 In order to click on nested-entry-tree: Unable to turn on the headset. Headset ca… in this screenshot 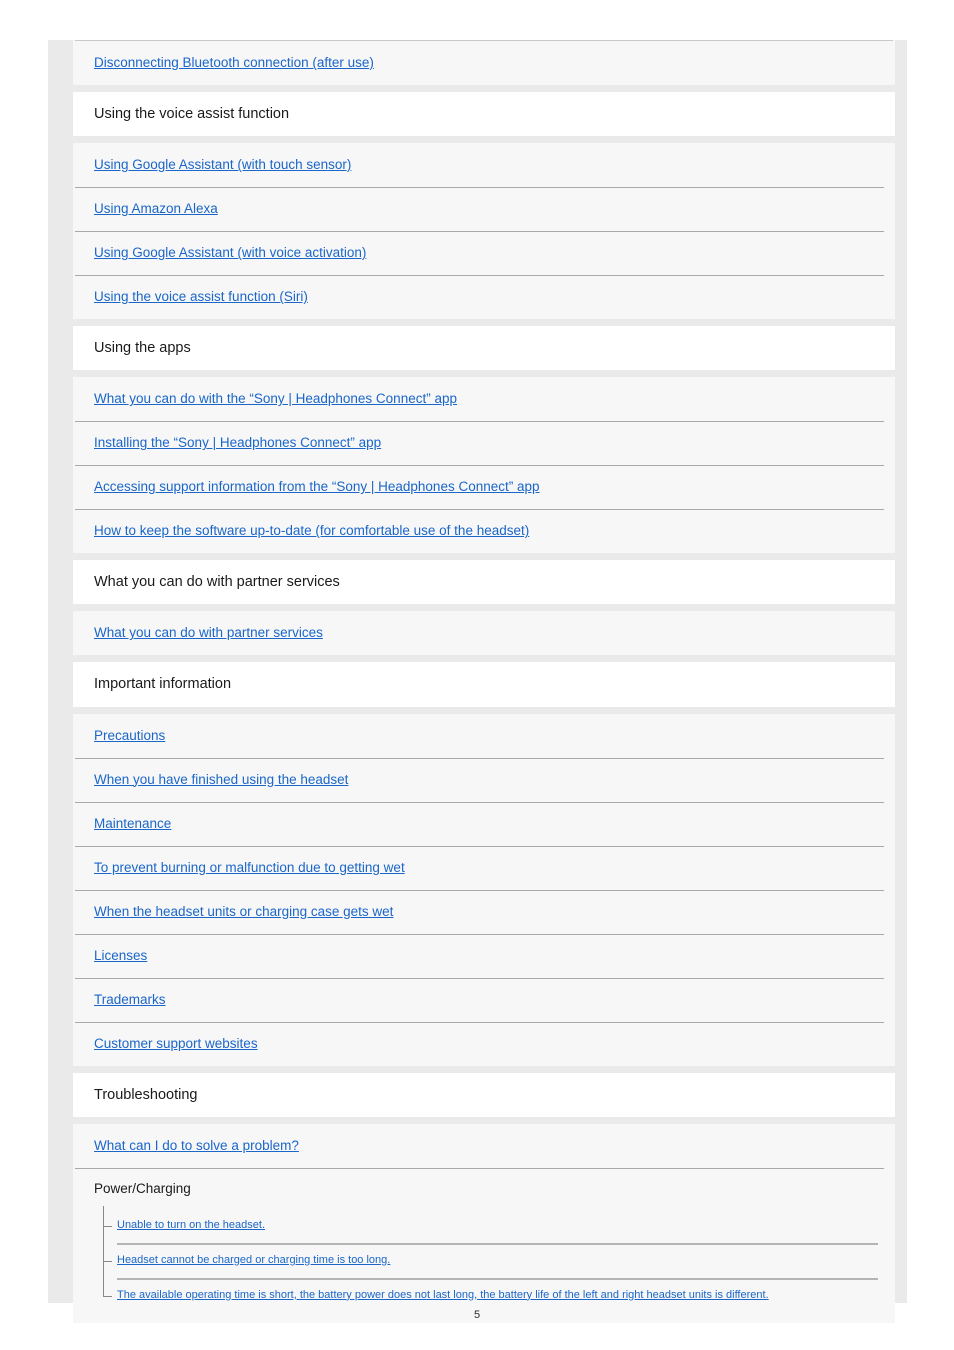, I will do `click(499, 1262)`.